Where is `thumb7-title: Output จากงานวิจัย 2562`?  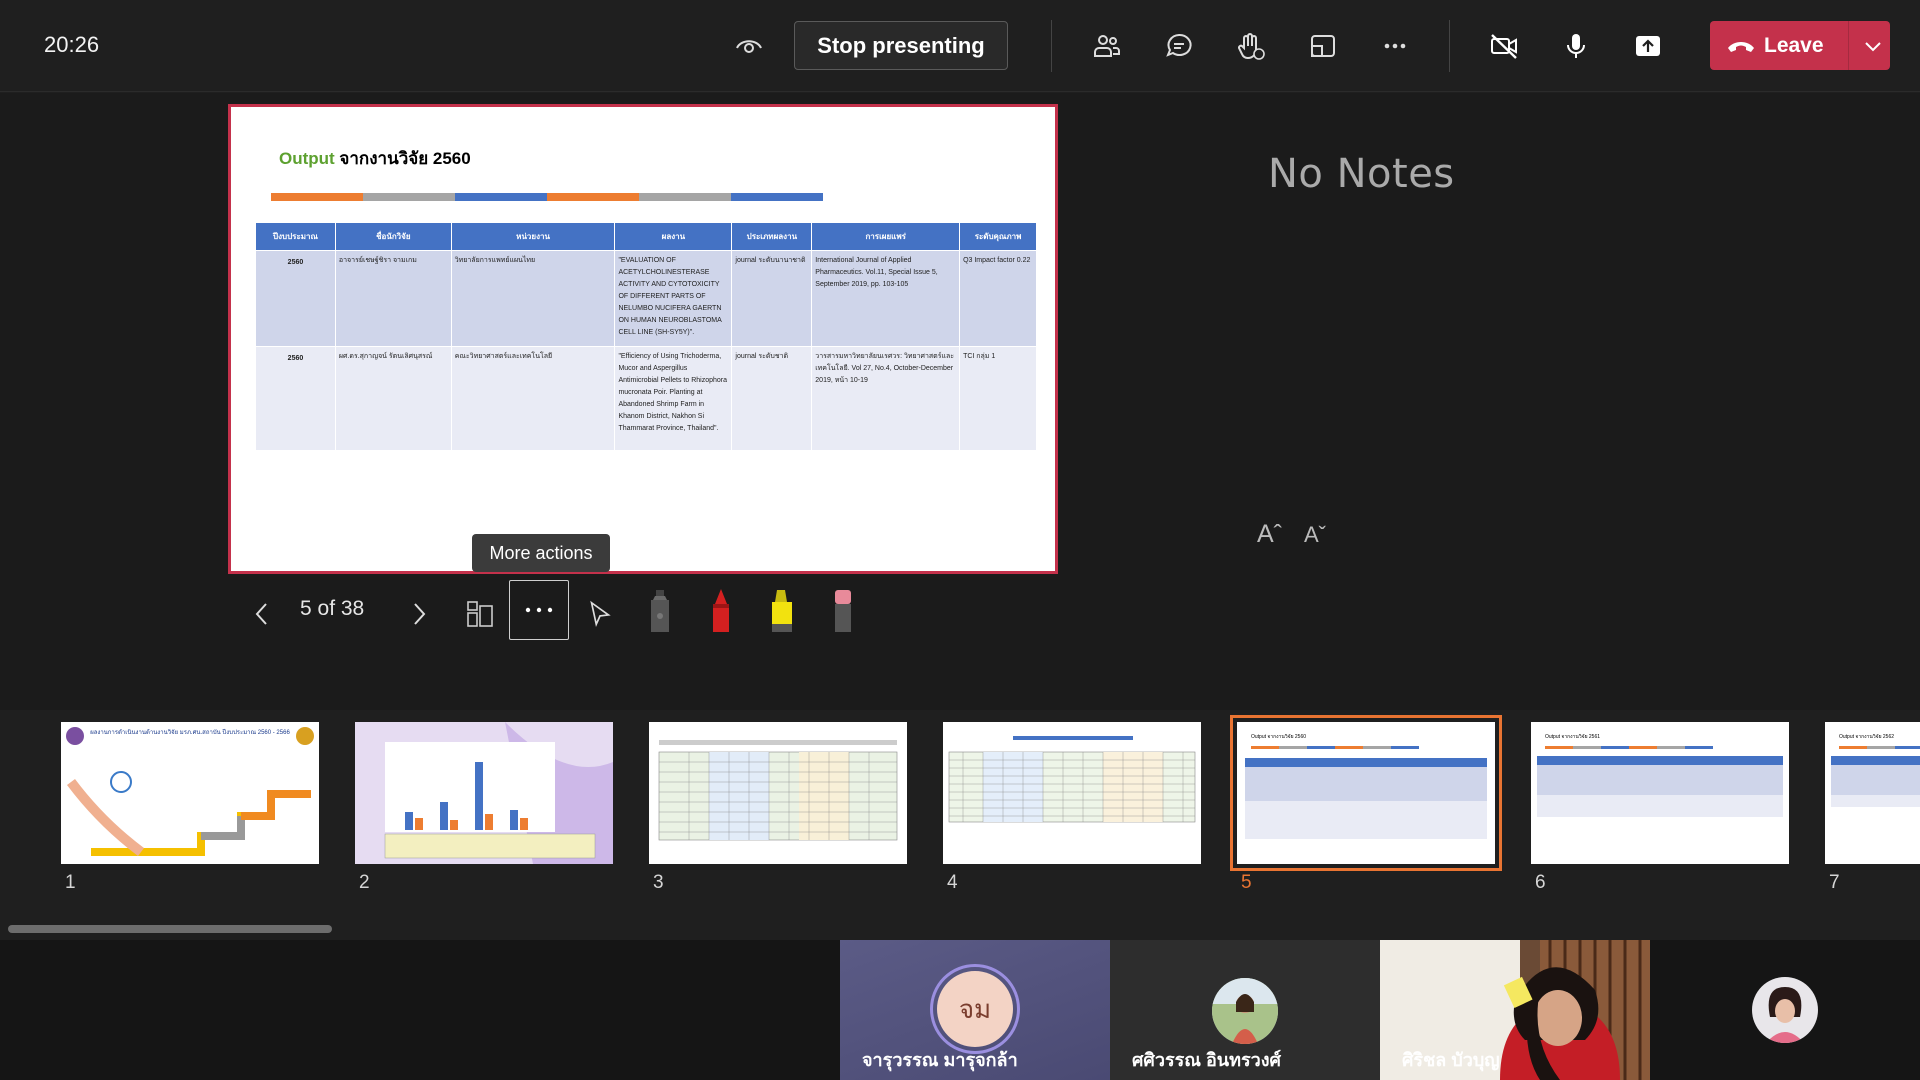 thumb7-title: Output จากงานวิจัย 2562 is located at coordinates (1866, 736).